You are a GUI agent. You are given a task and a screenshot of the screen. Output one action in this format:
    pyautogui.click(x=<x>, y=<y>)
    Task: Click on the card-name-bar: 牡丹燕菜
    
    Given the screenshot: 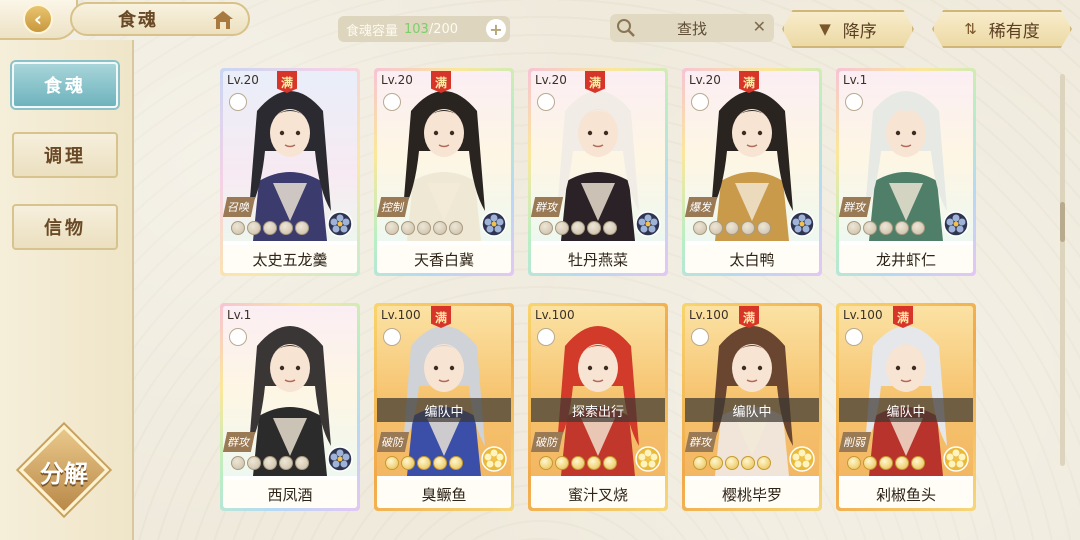 What is the action you would take?
    pyautogui.click(x=598, y=259)
    